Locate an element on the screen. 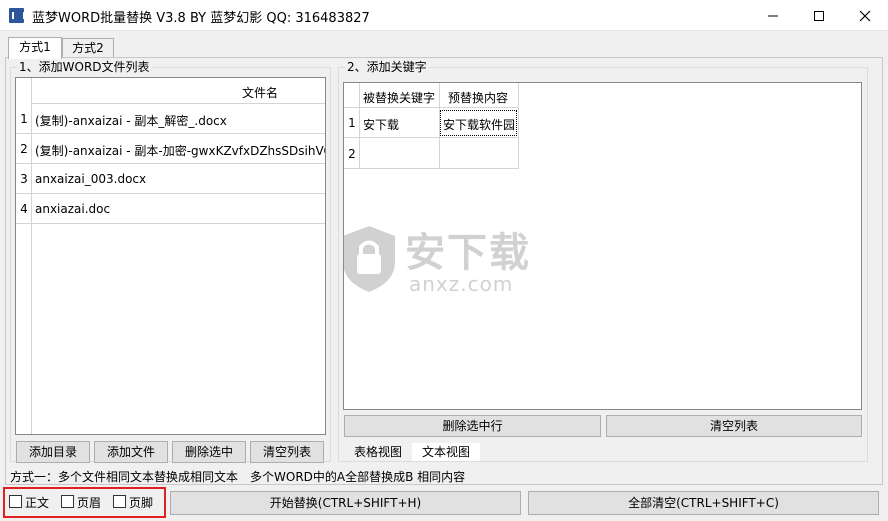  maximize-icon is located at coordinates (819, 16).